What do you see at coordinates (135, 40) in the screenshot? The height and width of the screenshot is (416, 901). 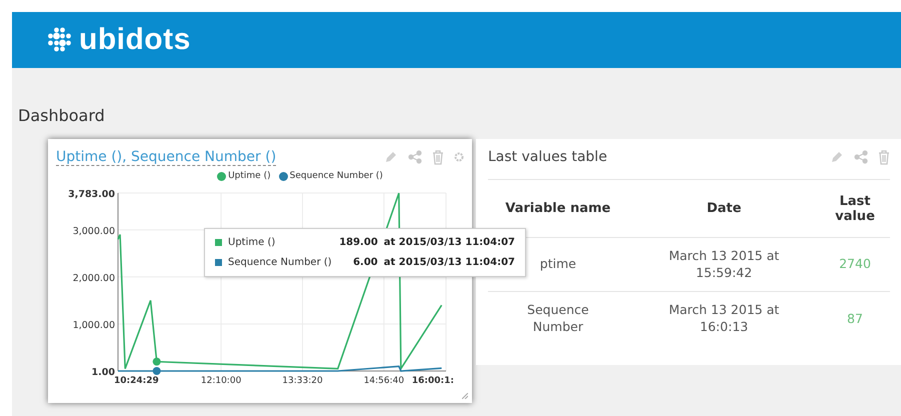 I see `logo-text: ubidots` at bounding box center [135, 40].